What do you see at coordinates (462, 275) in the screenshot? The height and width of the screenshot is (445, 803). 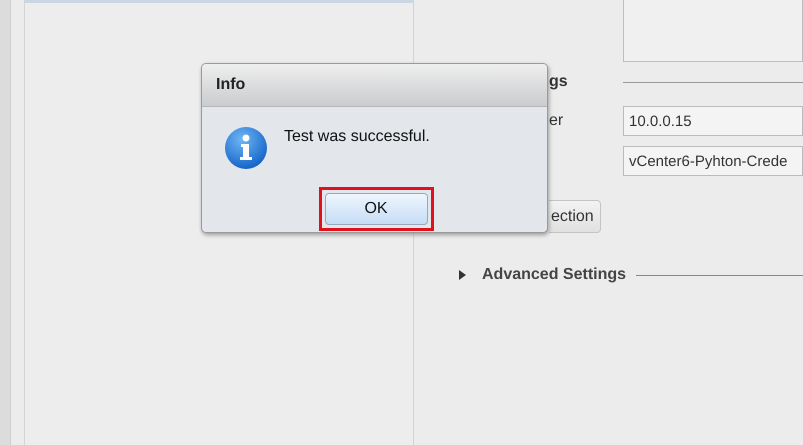 I see `expand-triangle-icon` at bounding box center [462, 275].